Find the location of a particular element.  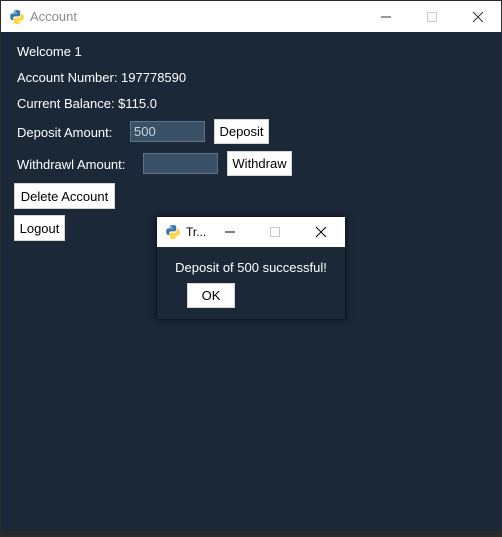

logout-button: Logout is located at coordinates (39, 228).